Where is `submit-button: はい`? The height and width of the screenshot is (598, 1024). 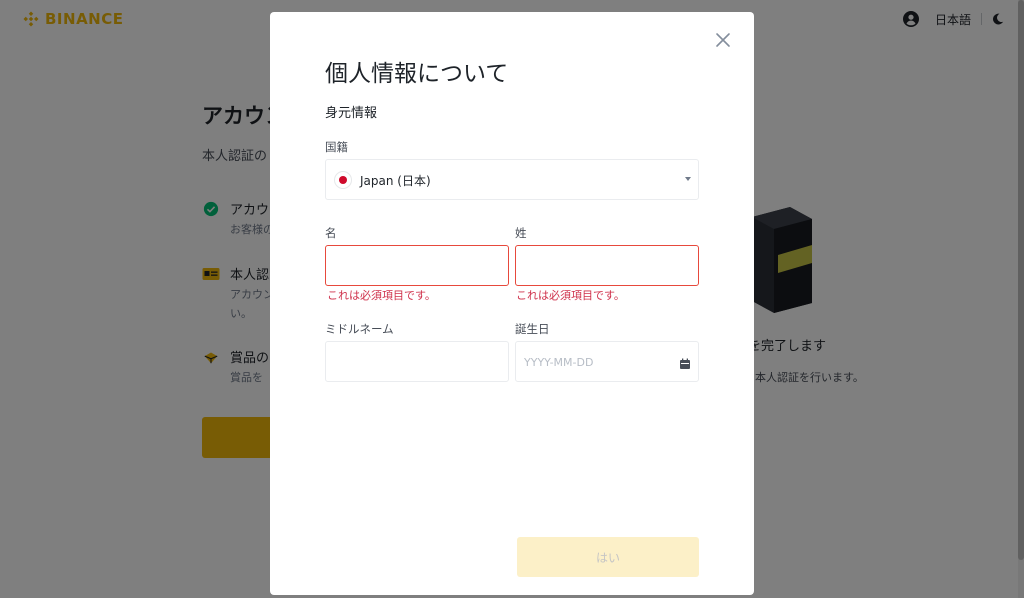 submit-button: はい is located at coordinates (608, 557).